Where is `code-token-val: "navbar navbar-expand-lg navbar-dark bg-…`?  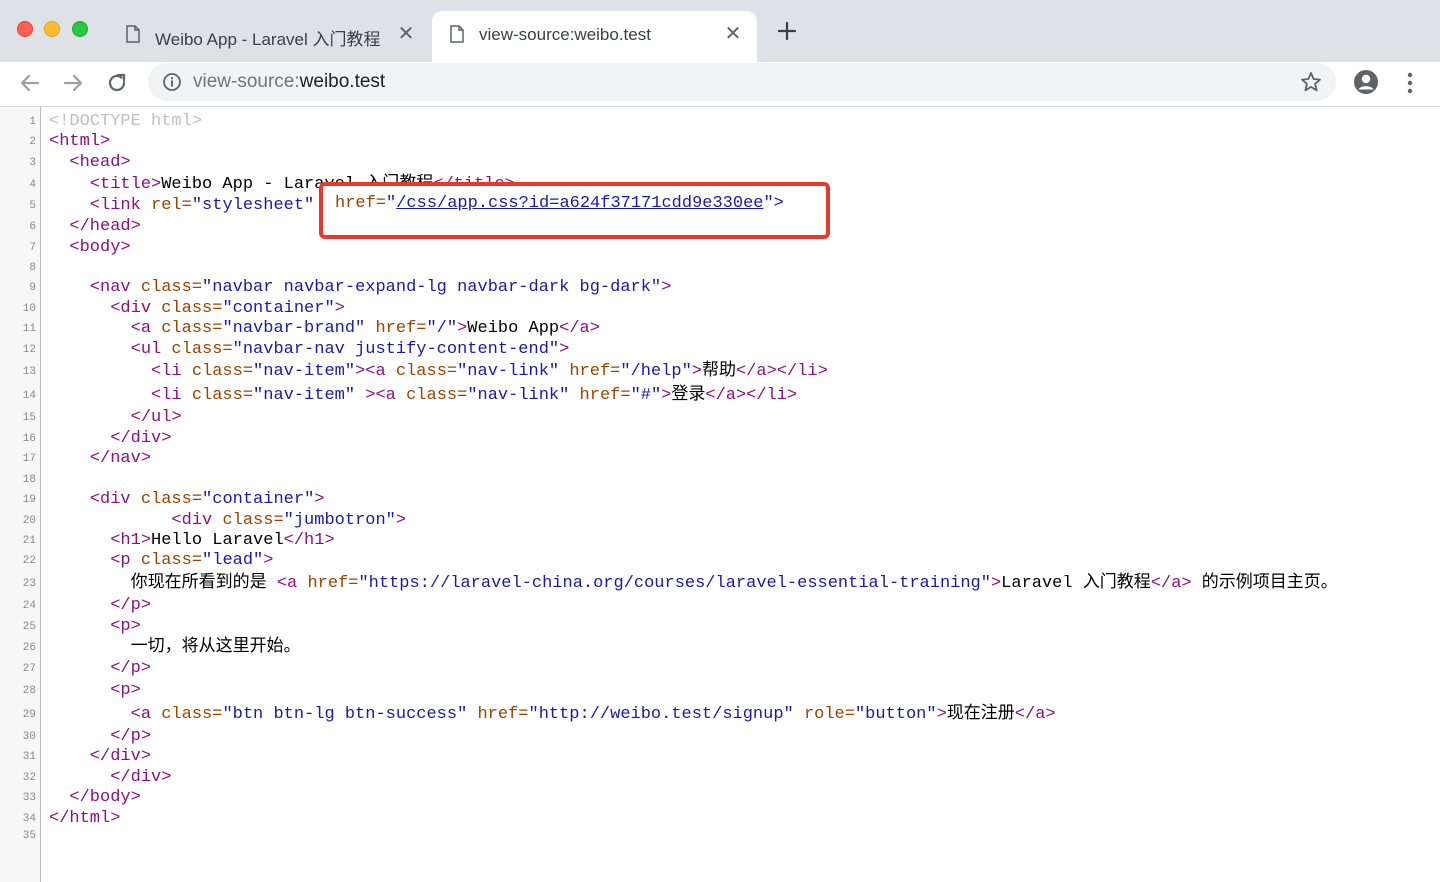 code-token-val: "navbar navbar-expand-lg navbar-dark bg-… is located at coordinates (432, 287).